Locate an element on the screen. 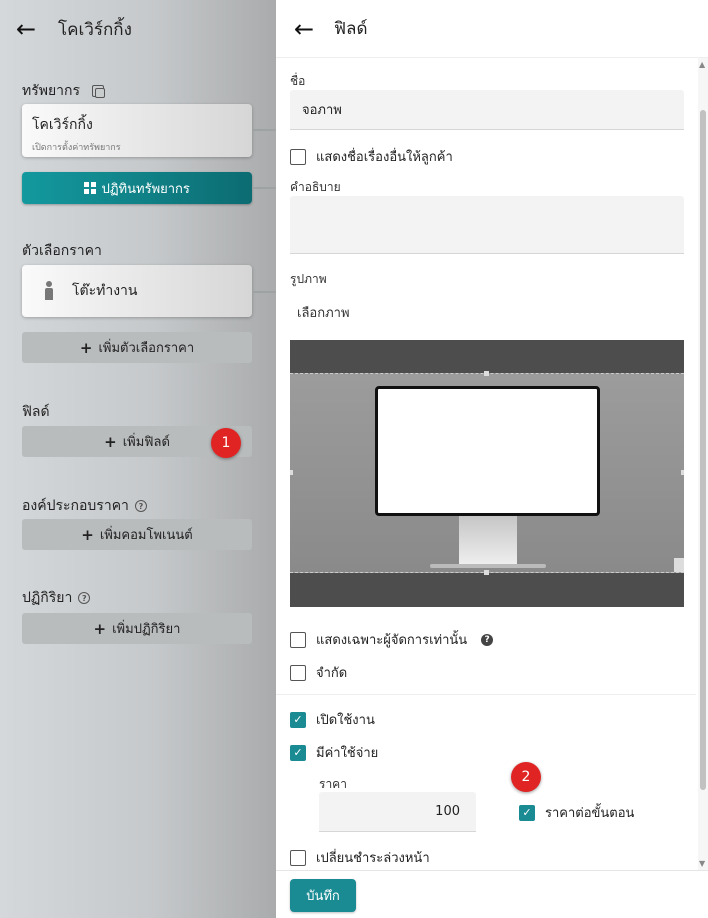 This screenshot has height=918, width=708. change-prepay-label: เปลี่ยนชำระล่วงหน้า is located at coordinates (373, 858).